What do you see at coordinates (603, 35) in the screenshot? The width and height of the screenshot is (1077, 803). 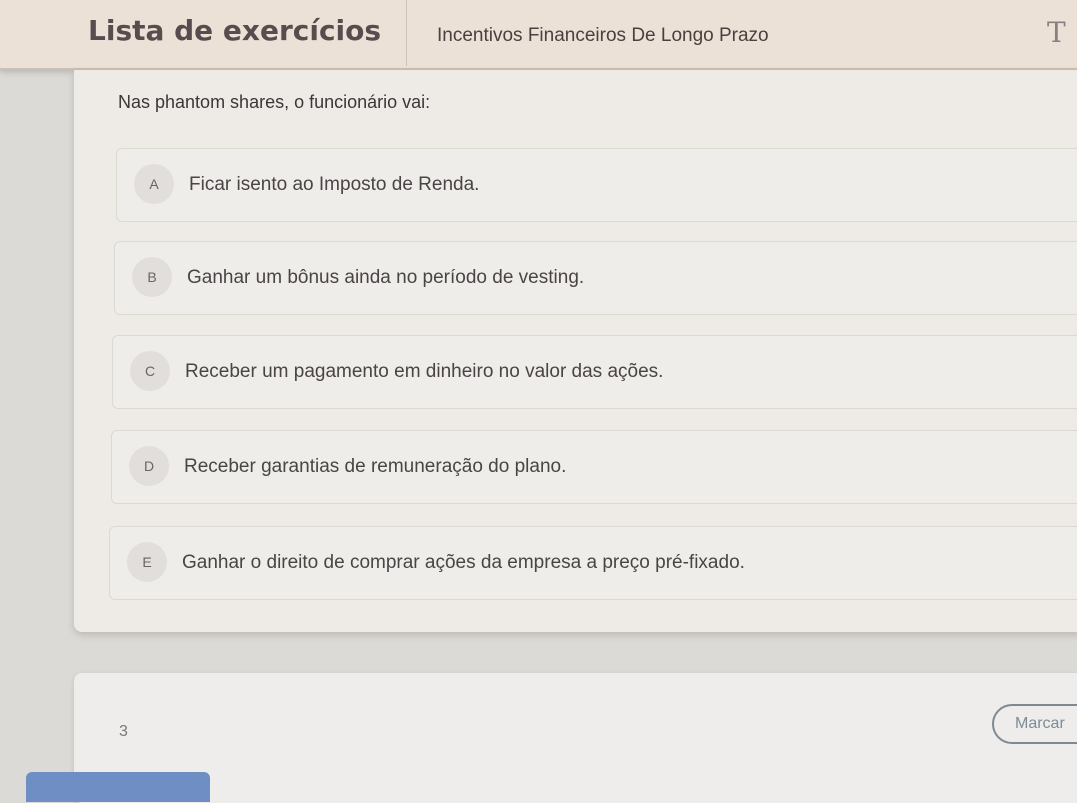 I see `subject-title: Incentivos Financeiros De Longo Prazo` at bounding box center [603, 35].